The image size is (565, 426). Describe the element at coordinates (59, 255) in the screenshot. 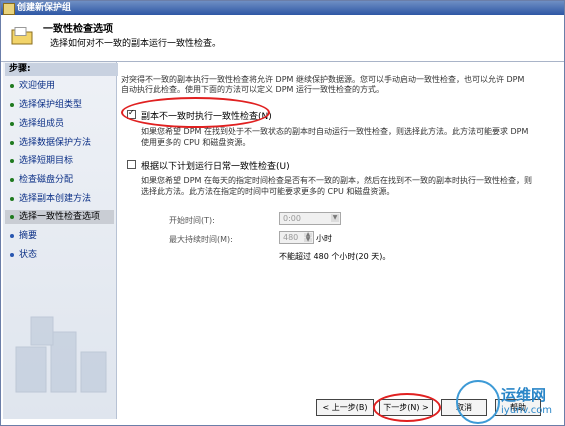

I see `step-status: 状态` at that location.